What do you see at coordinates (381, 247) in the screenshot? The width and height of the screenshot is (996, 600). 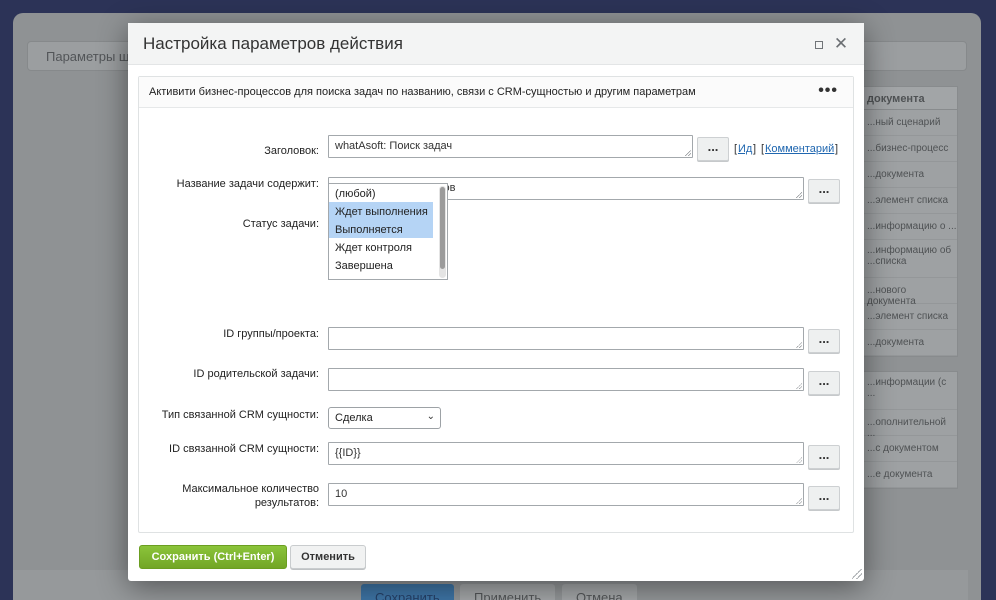 I see `status-option: Ждет контроля` at bounding box center [381, 247].